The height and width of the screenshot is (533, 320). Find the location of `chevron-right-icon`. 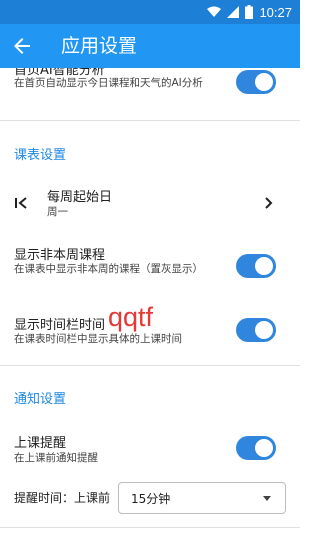

chevron-right-icon is located at coordinates (269, 203).